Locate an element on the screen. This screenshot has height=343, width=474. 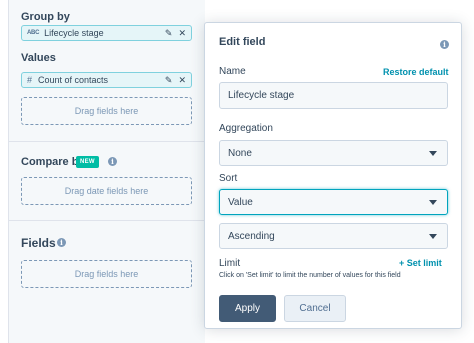
number-type-icon: # is located at coordinates (30, 80).